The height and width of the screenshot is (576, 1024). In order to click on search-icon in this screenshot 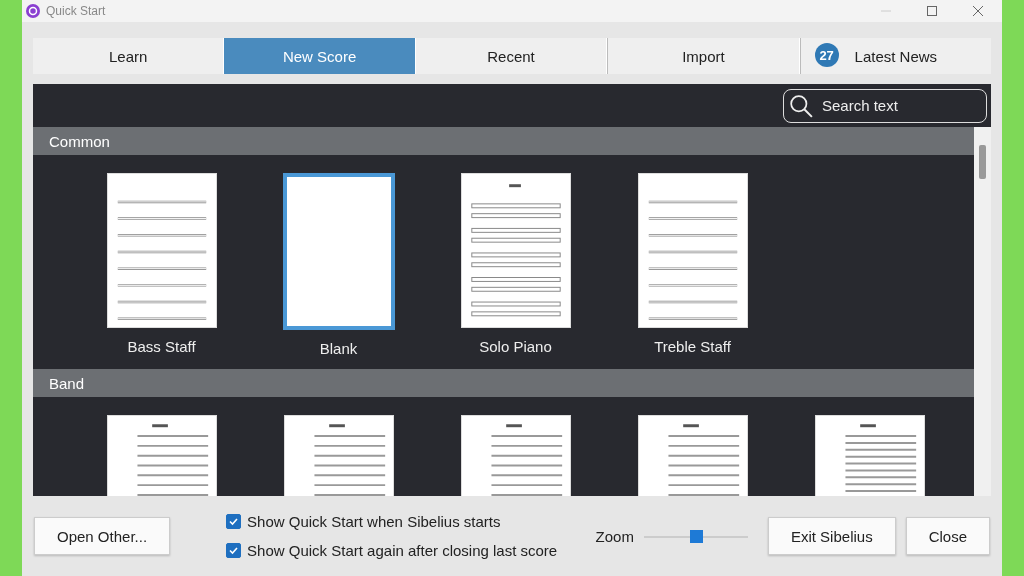, I will do `click(801, 105)`.